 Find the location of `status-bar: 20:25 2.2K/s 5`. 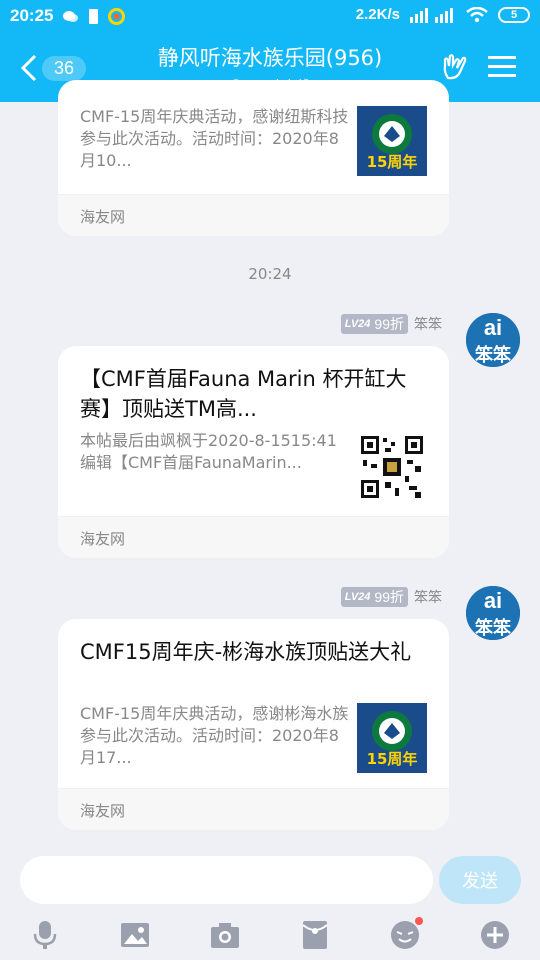

status-bar: 20:25 2.2K/s 5 is located at coordinates (270, 17).